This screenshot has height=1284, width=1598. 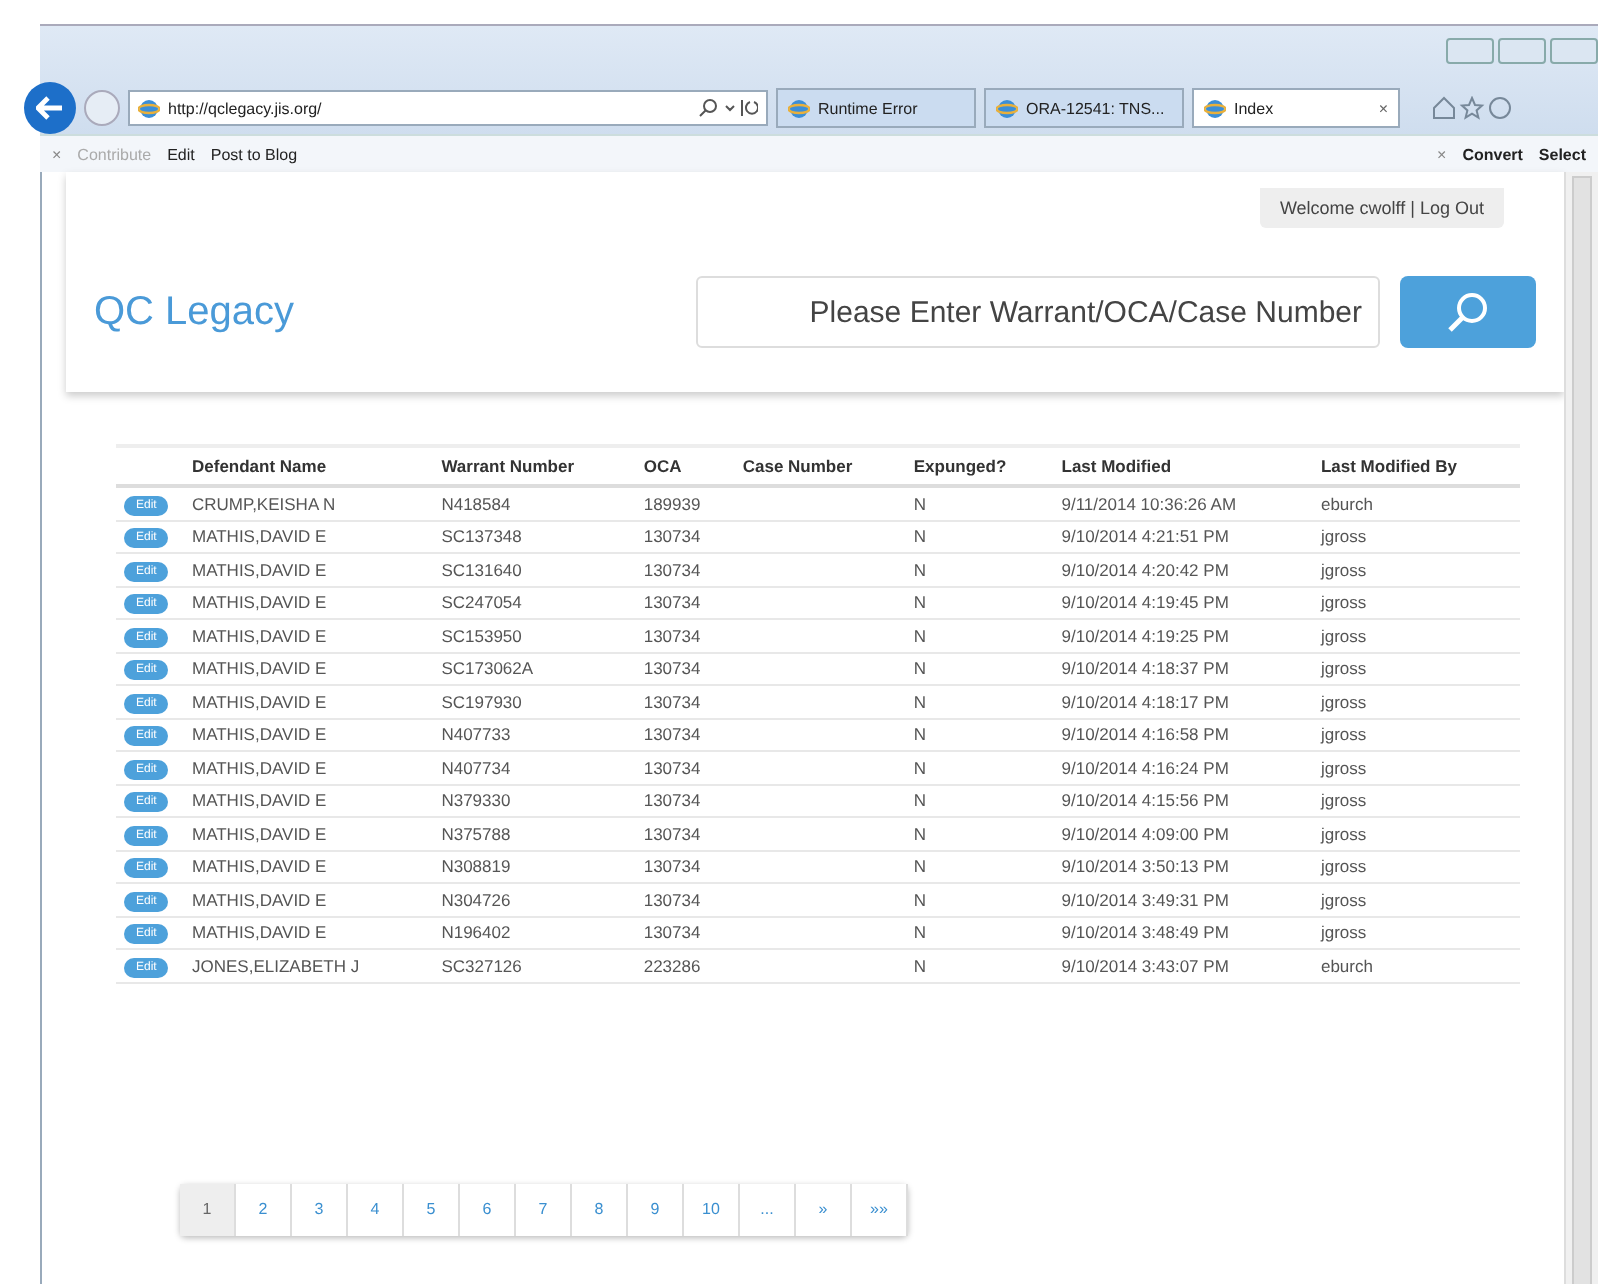 What do you see at coordinates (1581, 728) in the screenshot?
I see `scrollbar` at bounding box center [1581, 728].